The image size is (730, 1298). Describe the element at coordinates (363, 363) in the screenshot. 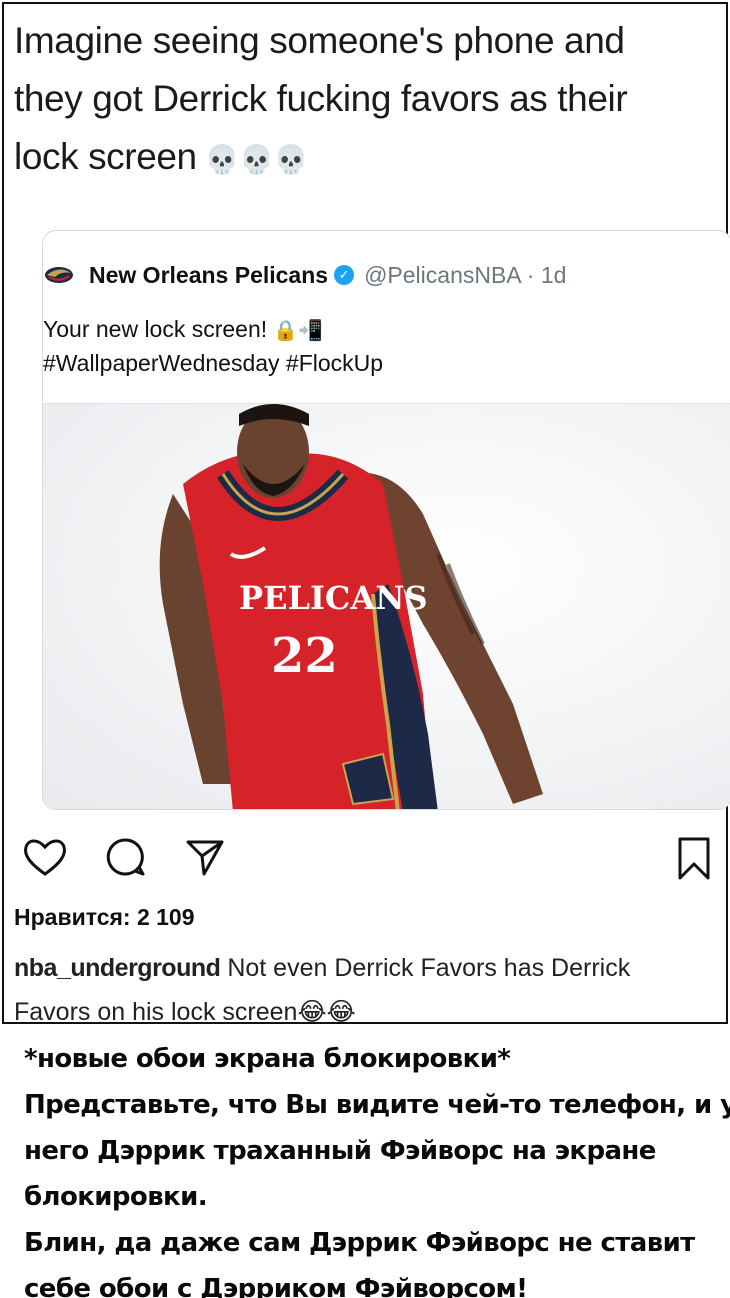

I see `quoted-line-2: #WallpaperWednesday #FlockUp` at that location.